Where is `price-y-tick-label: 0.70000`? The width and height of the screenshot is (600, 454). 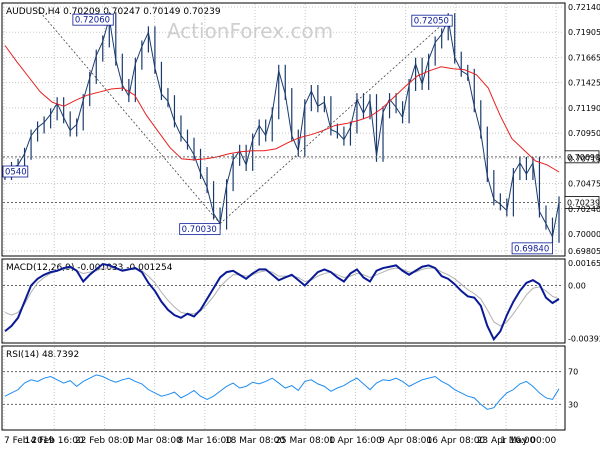
price-y-tick-label: 0.70000 is located at coordinates (584, 234).